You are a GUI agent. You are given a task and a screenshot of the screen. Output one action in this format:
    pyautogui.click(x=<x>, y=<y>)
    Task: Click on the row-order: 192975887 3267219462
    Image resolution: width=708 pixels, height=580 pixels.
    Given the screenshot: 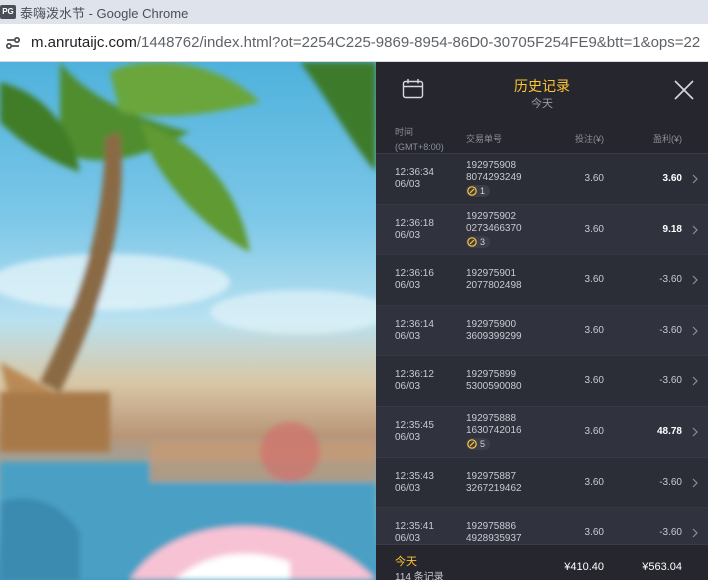 What is the action you would take?
    pyautogui.click(x=494, y=483)
    